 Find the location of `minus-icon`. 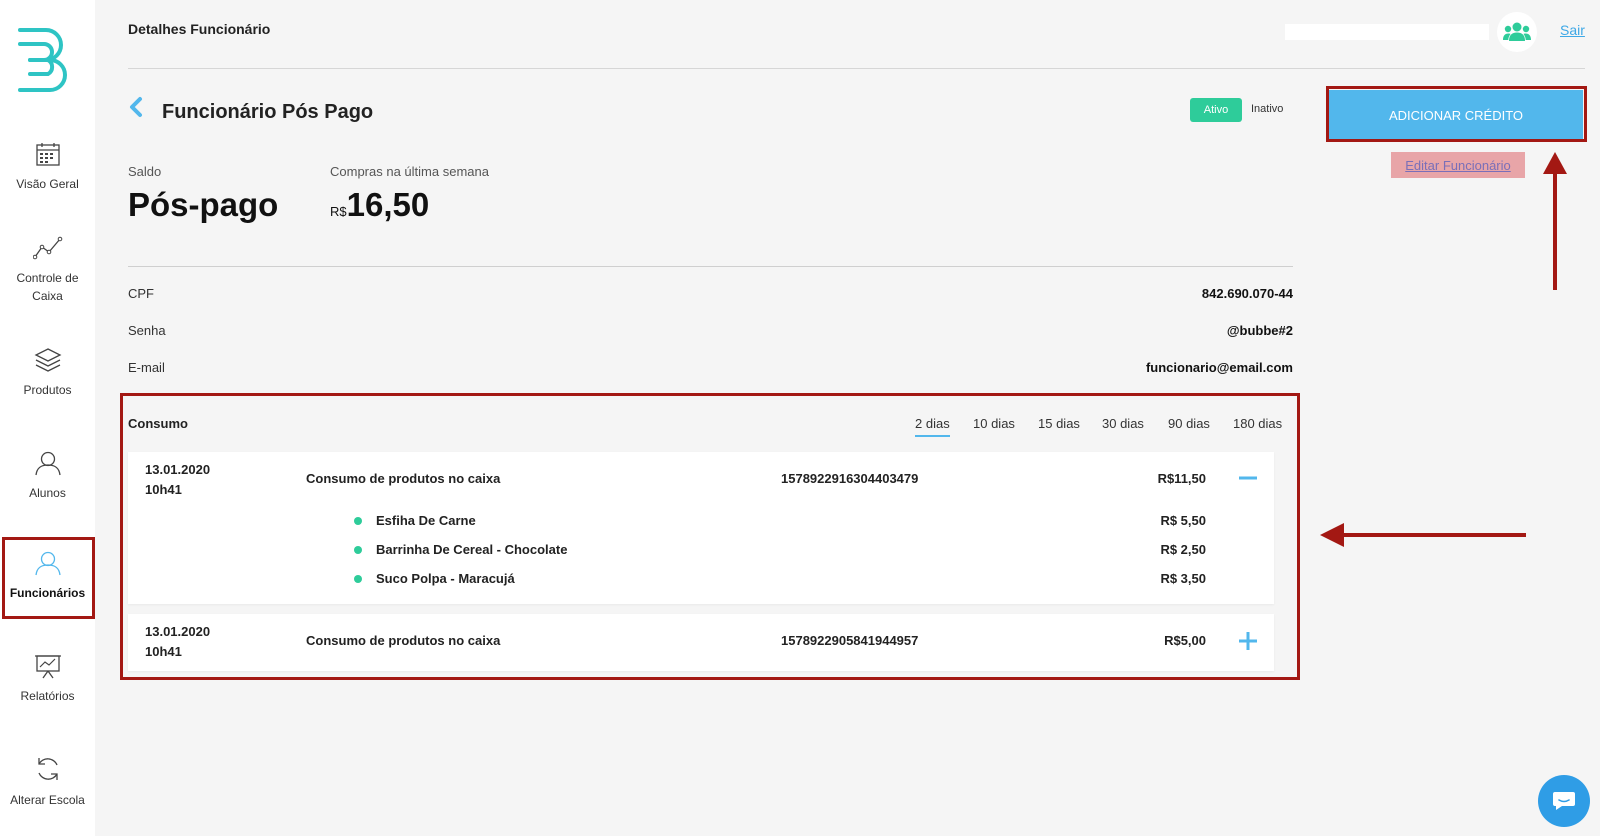

minus-icon is located at coordinates (1248, 478).